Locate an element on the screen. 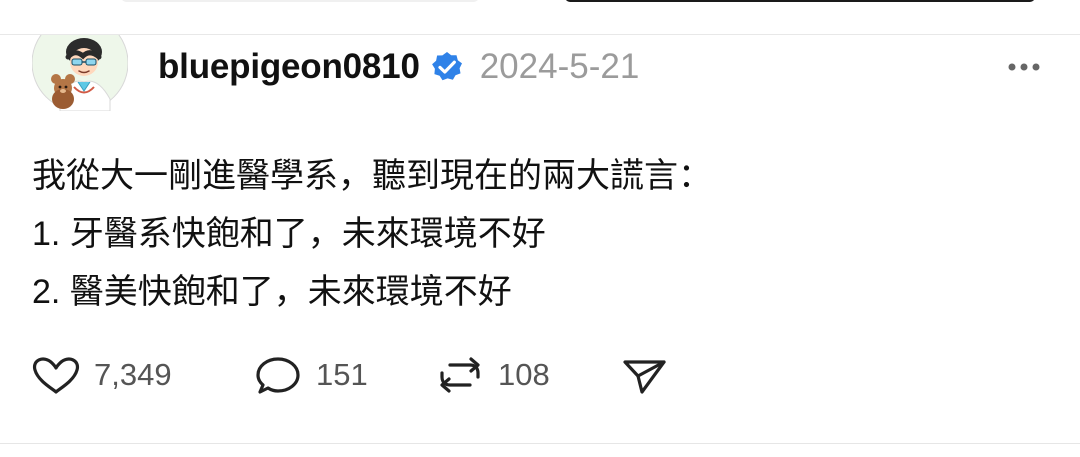  heart-icon is located at coordinates (56, 375).